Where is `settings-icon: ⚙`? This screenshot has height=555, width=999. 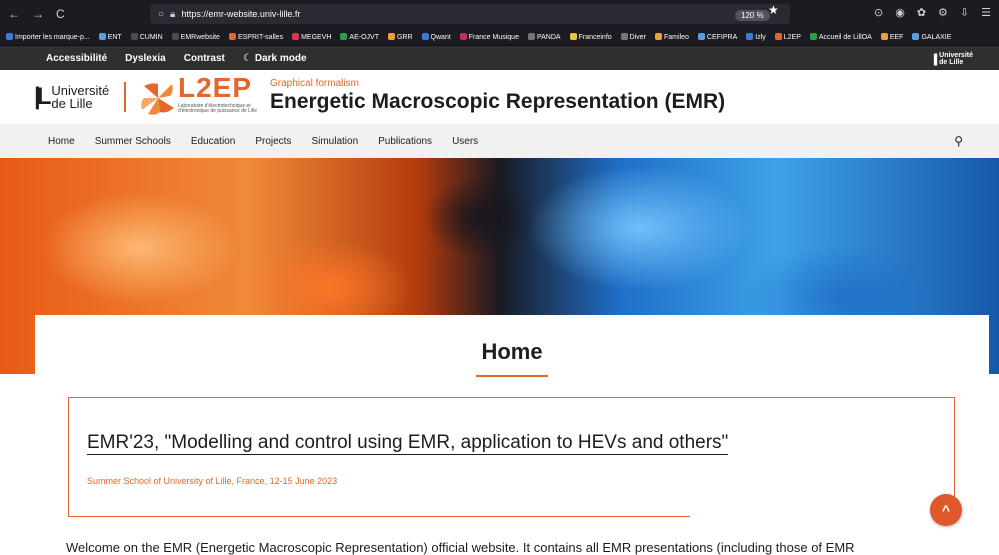
settings-icon: ⚙ is located at coordinates (943, 12).